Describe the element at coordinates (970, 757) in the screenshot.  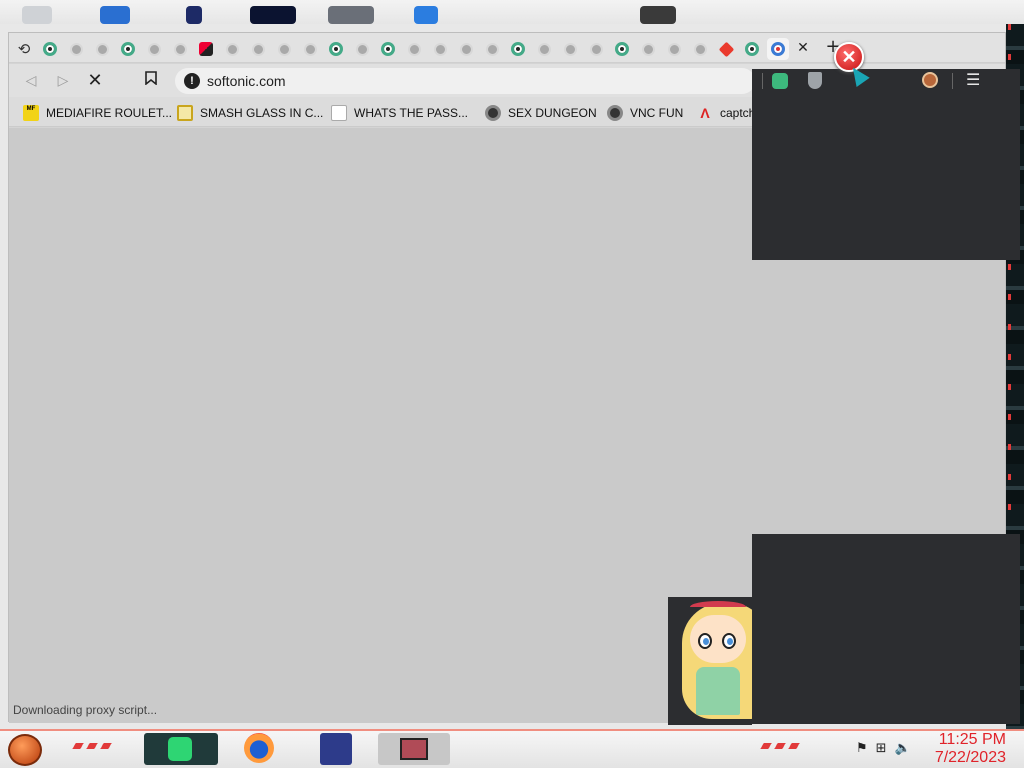
I see `clock-date: 7/22/2023` at that location.